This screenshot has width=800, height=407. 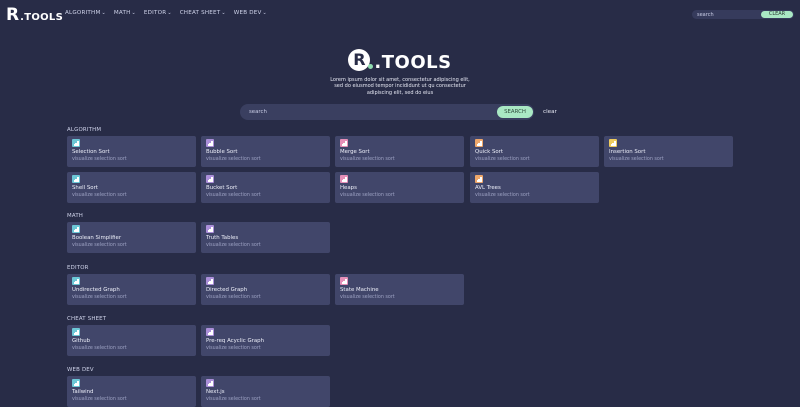 I want to click on card-title: Next.js, so click(x=215, y=392).